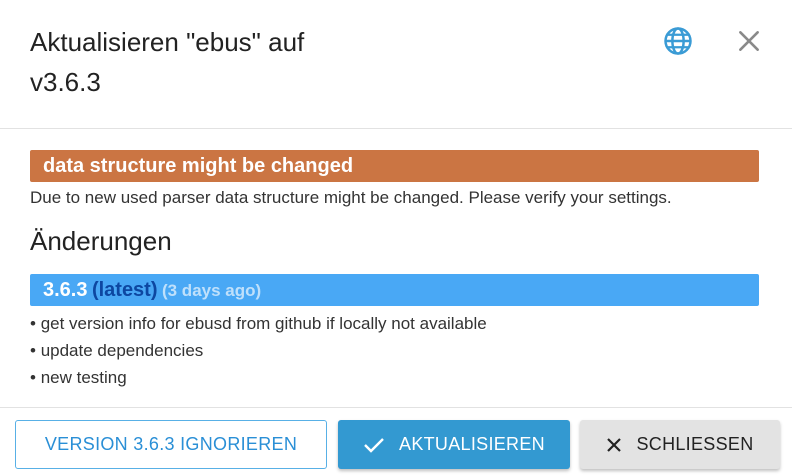  Describe the element at coordinates (749, 41) in the screenshot. I see `close-icon` at that location.